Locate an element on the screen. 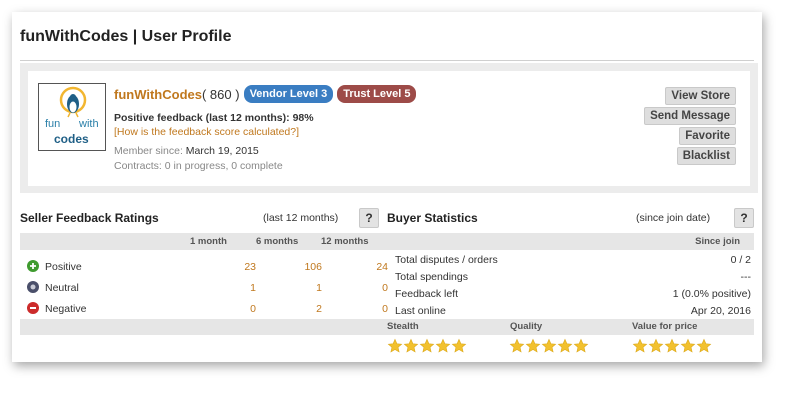  stat-label: Total spendings is located at coordinates (431, 277).